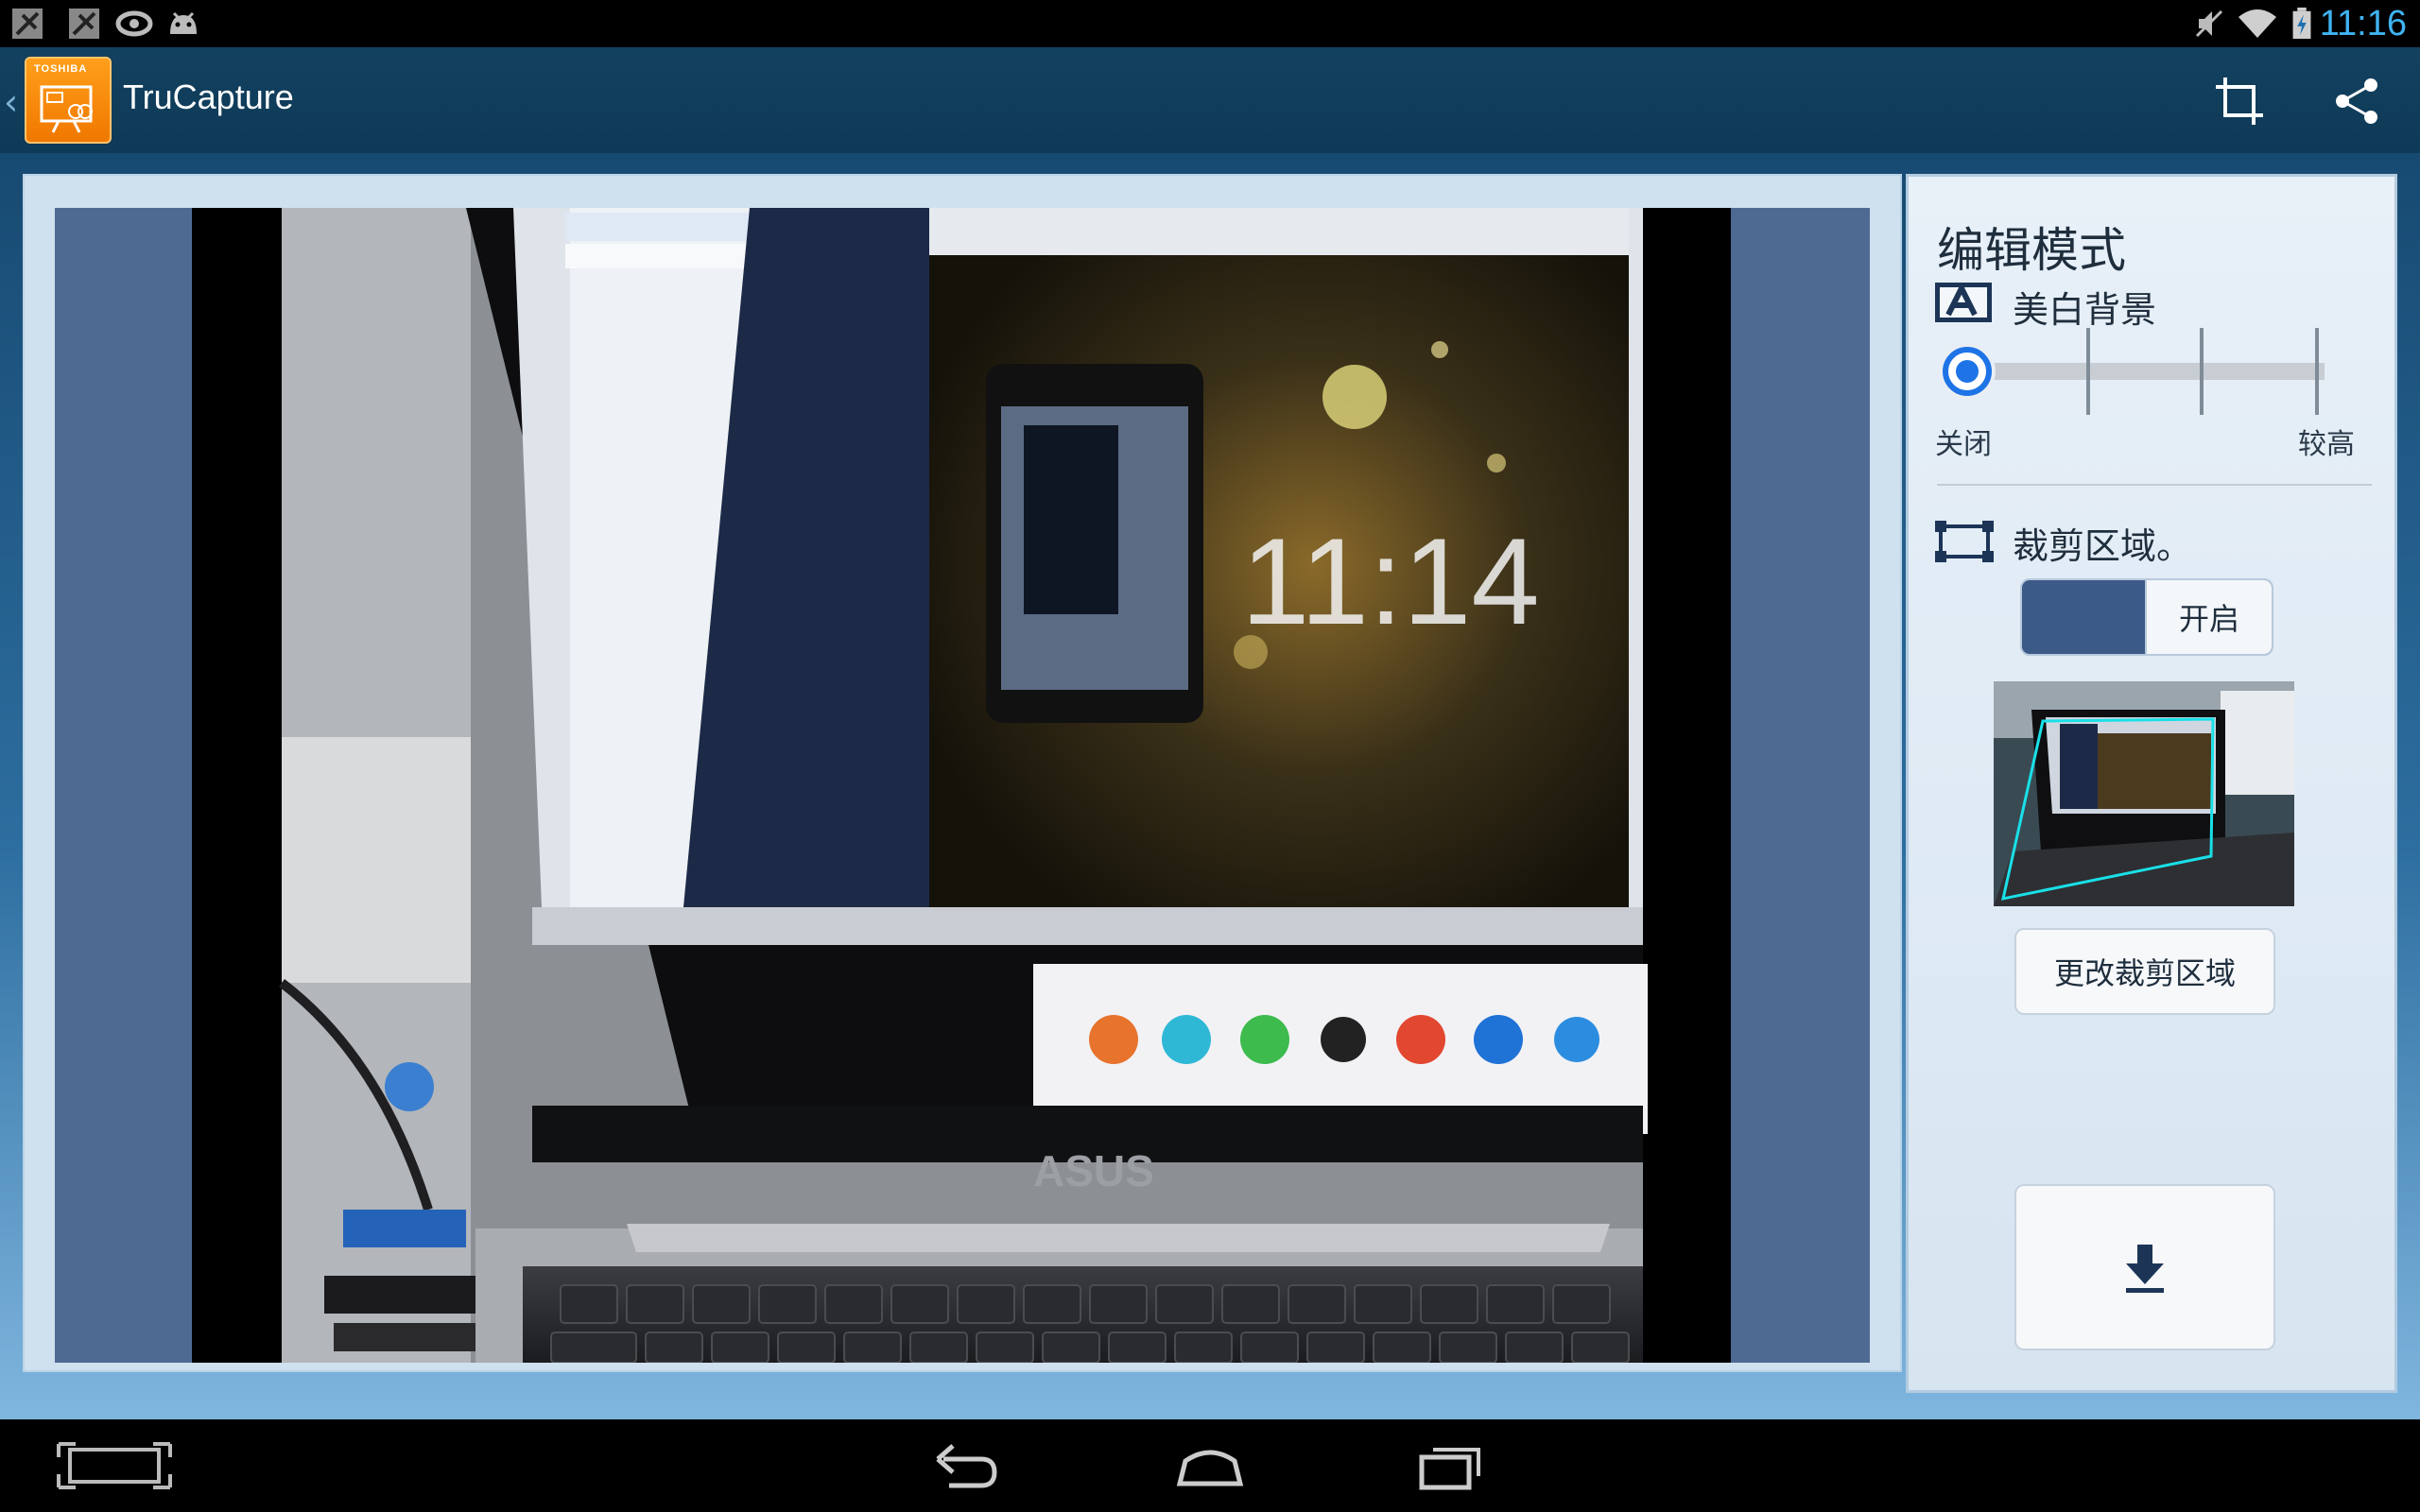 Image resolution: width=2420 pixels, height=1512 pixels. Describe the element at coordinates (2145, 971) in the screenshot. I see `change-crop-button: 更改裁剪区域` at that location.